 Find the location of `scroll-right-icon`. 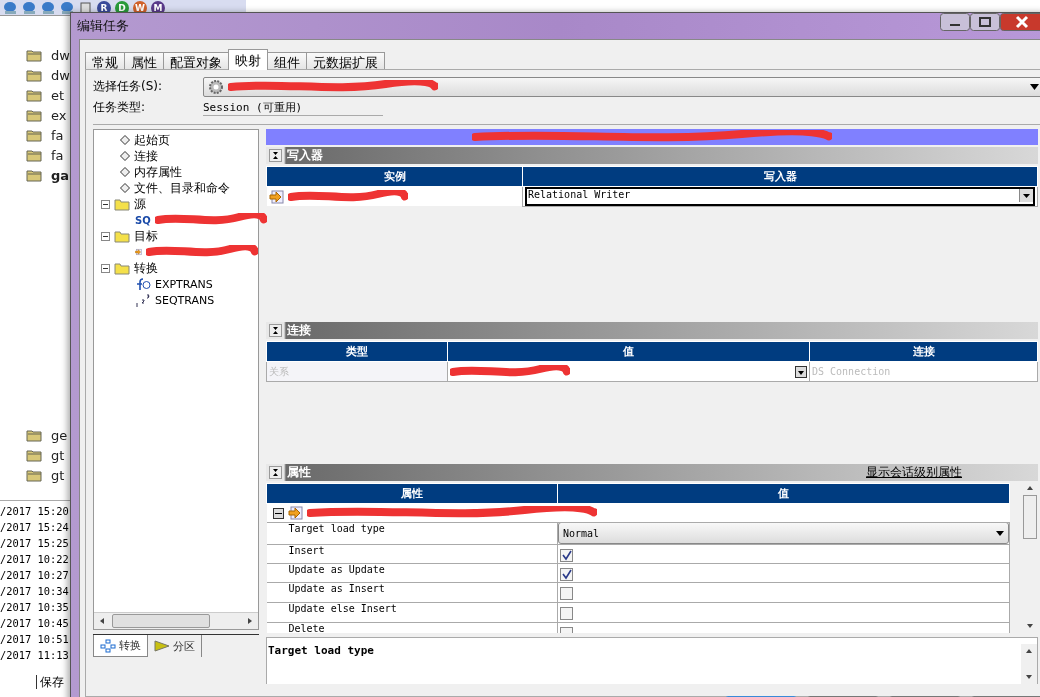

scroll-right-icon is located at coordinates (250, 621).